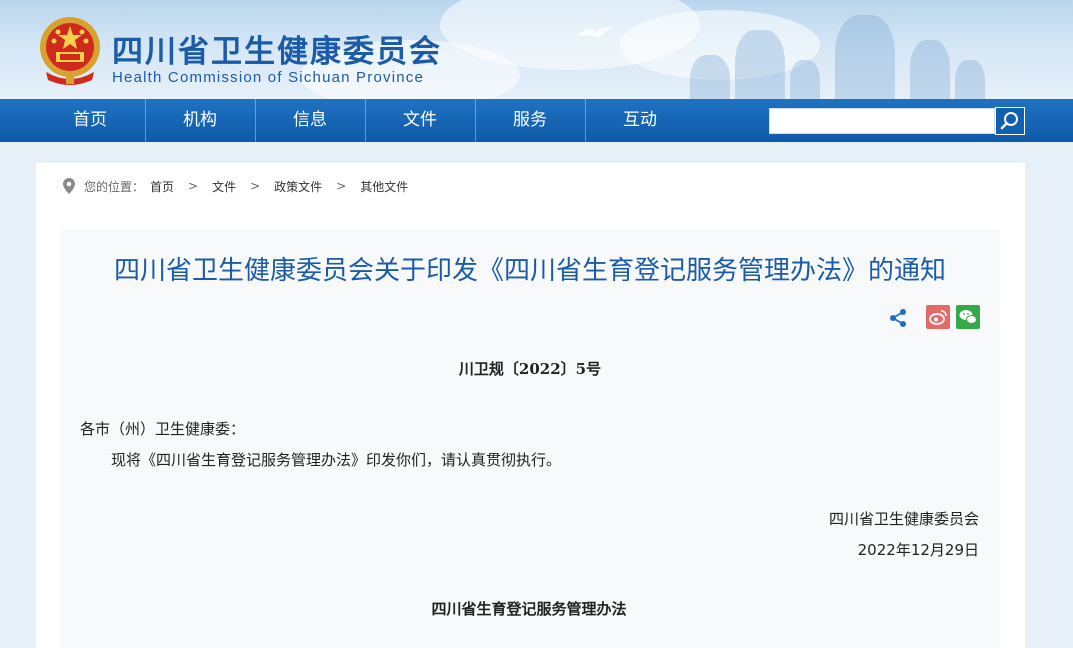 The image size is (1073, 648). What do you see at coordinates (298, 186) in the screenshot?
I see `breadcrumb-item-policy-documents: 政策文件` at bounding box center [298, 186].